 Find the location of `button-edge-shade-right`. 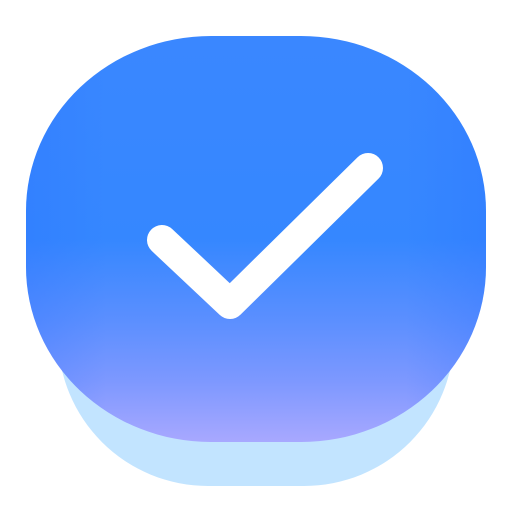

button-edge-shade-right is located at coordinates (446, 239).